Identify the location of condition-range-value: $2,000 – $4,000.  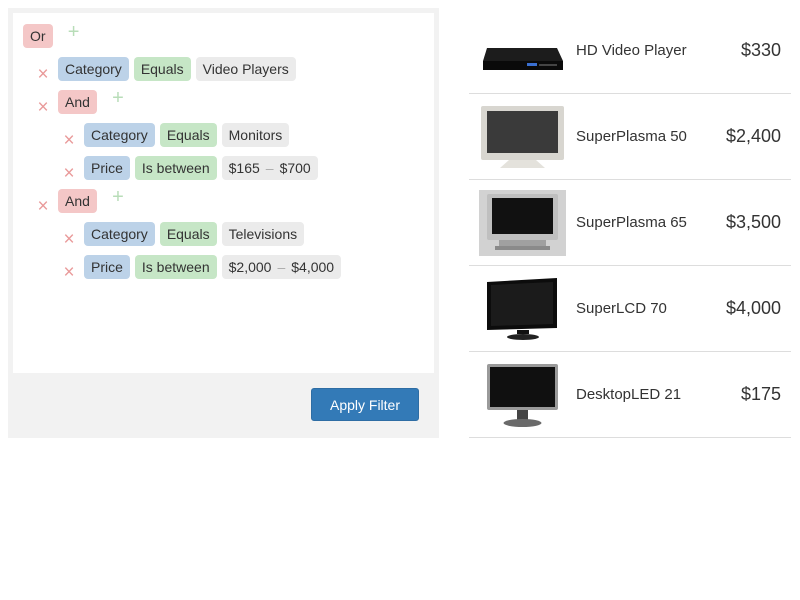
(281, 267).